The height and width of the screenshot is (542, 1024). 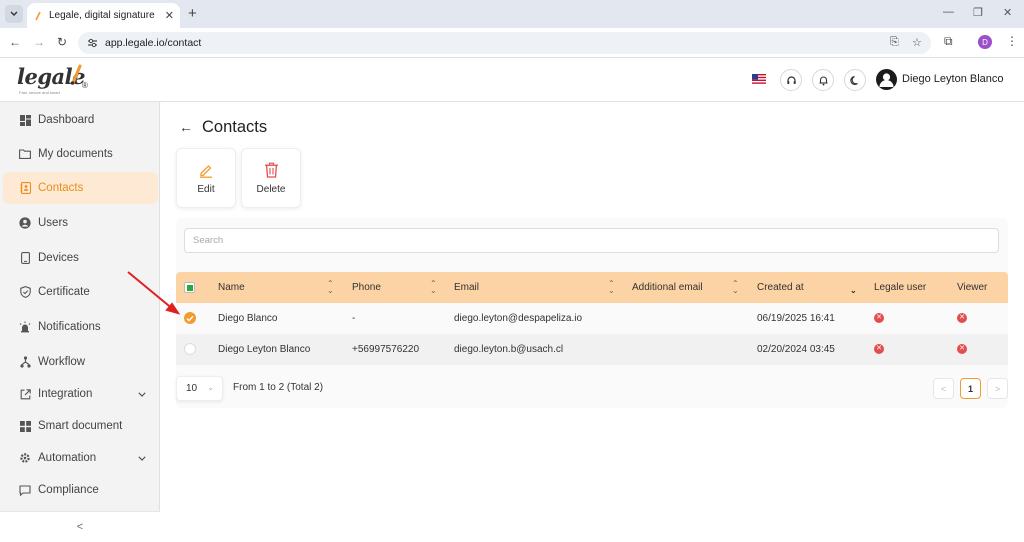 I want to click on restore-icon: ❐, so click(x=978, y=12).